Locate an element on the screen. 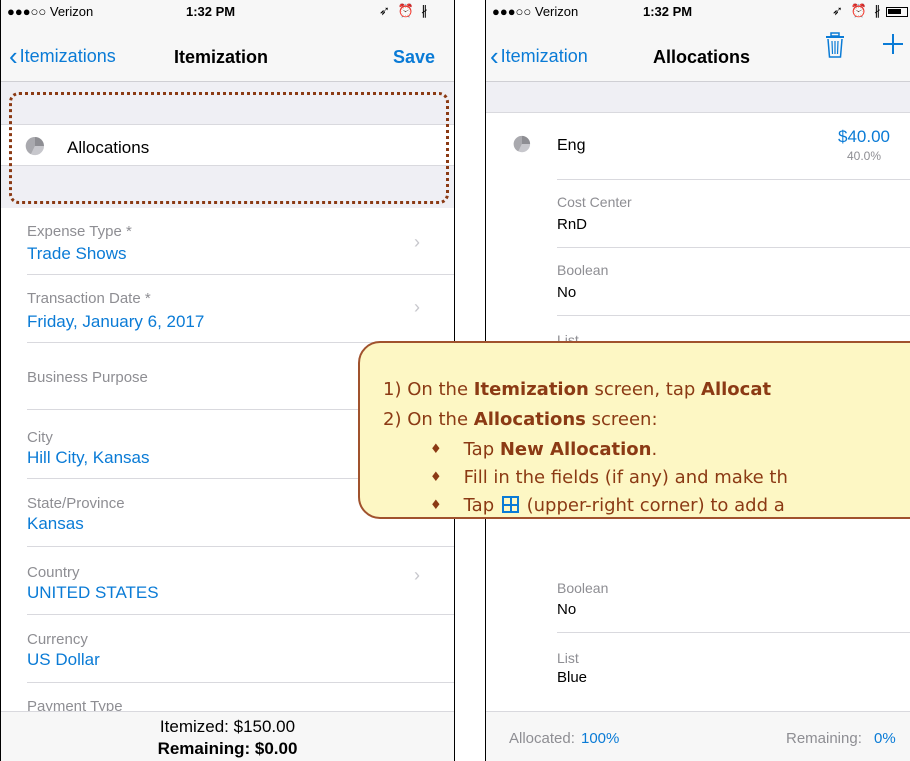 Image resolution: width=910 pixels, height=761 pixels. boolean-row: Boolean No is located at coordinates (698, 281).